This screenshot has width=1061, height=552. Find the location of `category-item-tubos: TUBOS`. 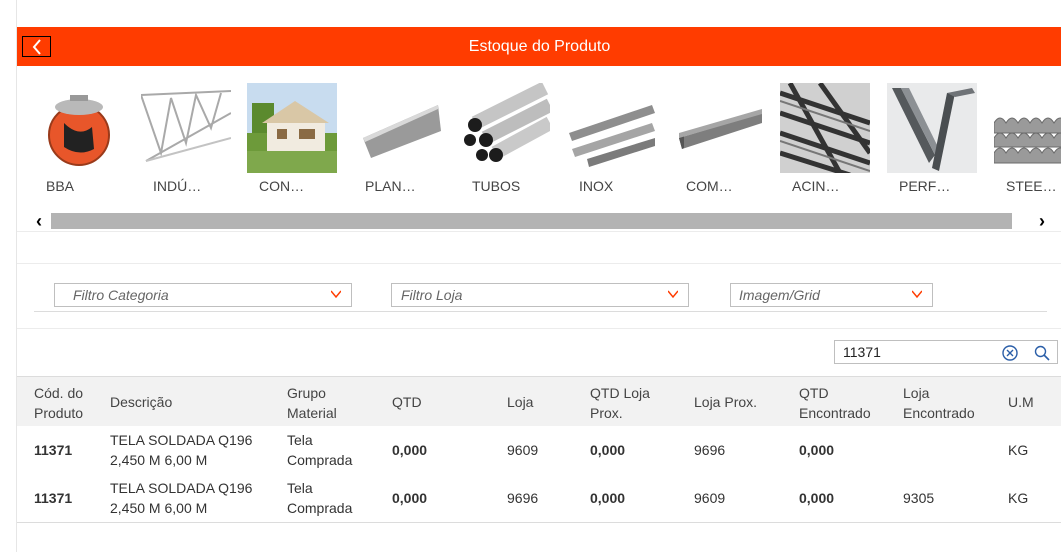

category-item-tubos: TUBOS is located at coordinates (506, 138).